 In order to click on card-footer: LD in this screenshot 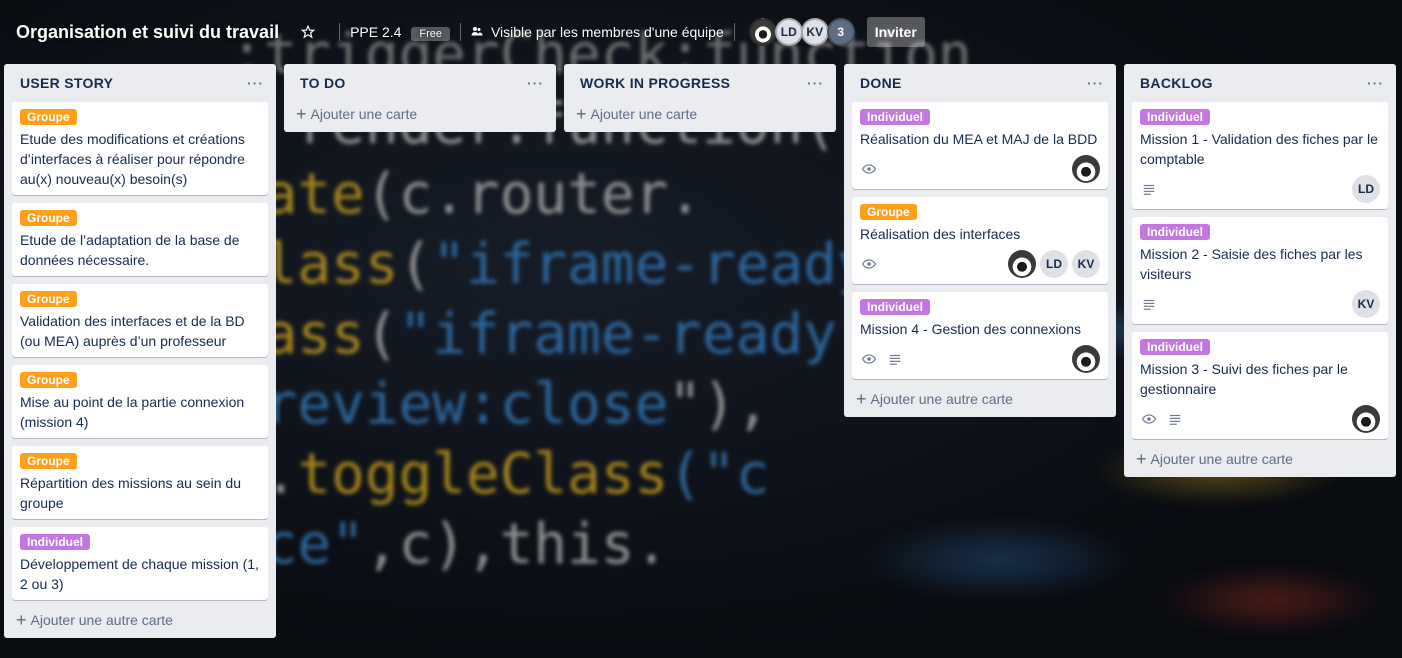, I will do `click(1260, 189)`.